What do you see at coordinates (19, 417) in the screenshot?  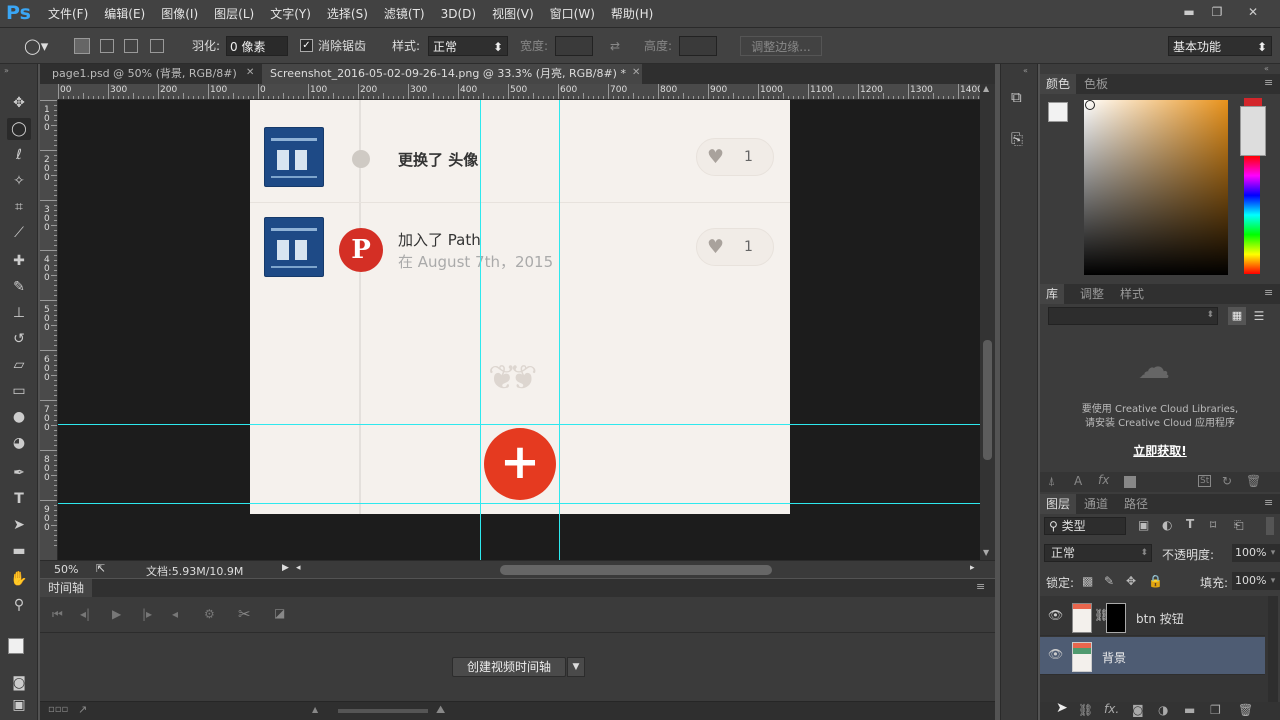 I see `blur-tool-icon: ●` at bounding box center [19, 417].